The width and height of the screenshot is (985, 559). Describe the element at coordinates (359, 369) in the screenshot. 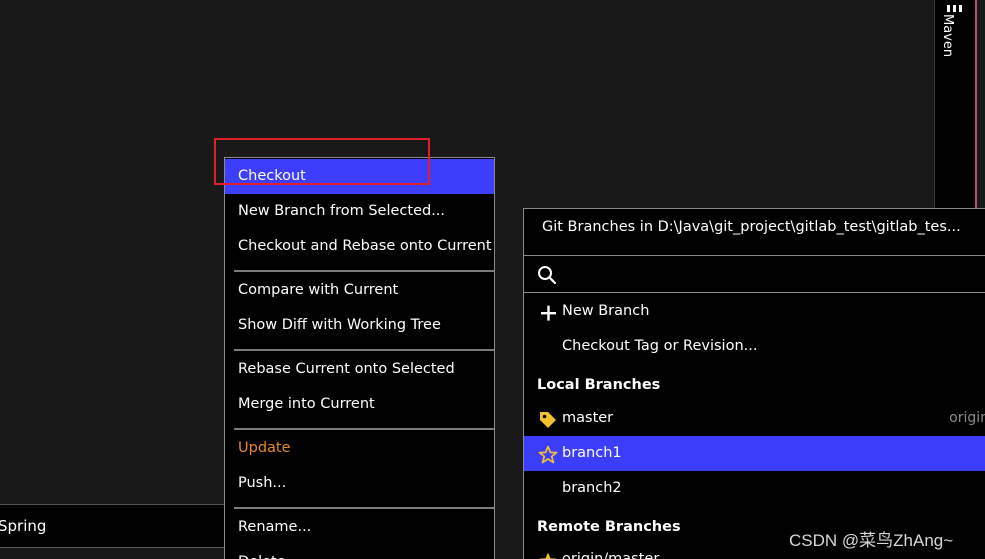

I see `menu-item-rebase-current-onto-selected: Rebase Current onto Selected` at that location.